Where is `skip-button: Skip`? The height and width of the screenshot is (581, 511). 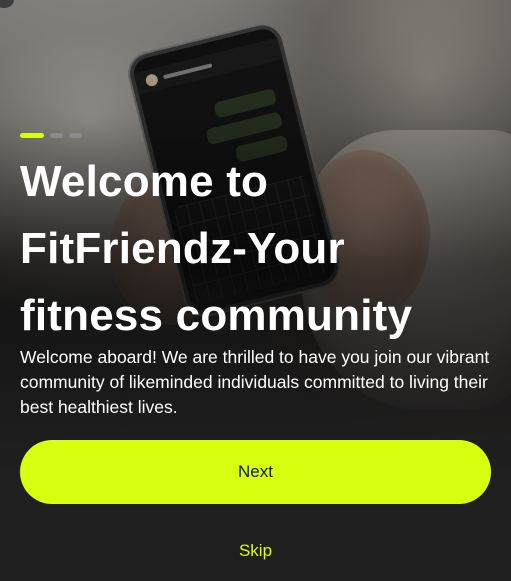
skip-button: Skip is located at coordinates (255, 551).